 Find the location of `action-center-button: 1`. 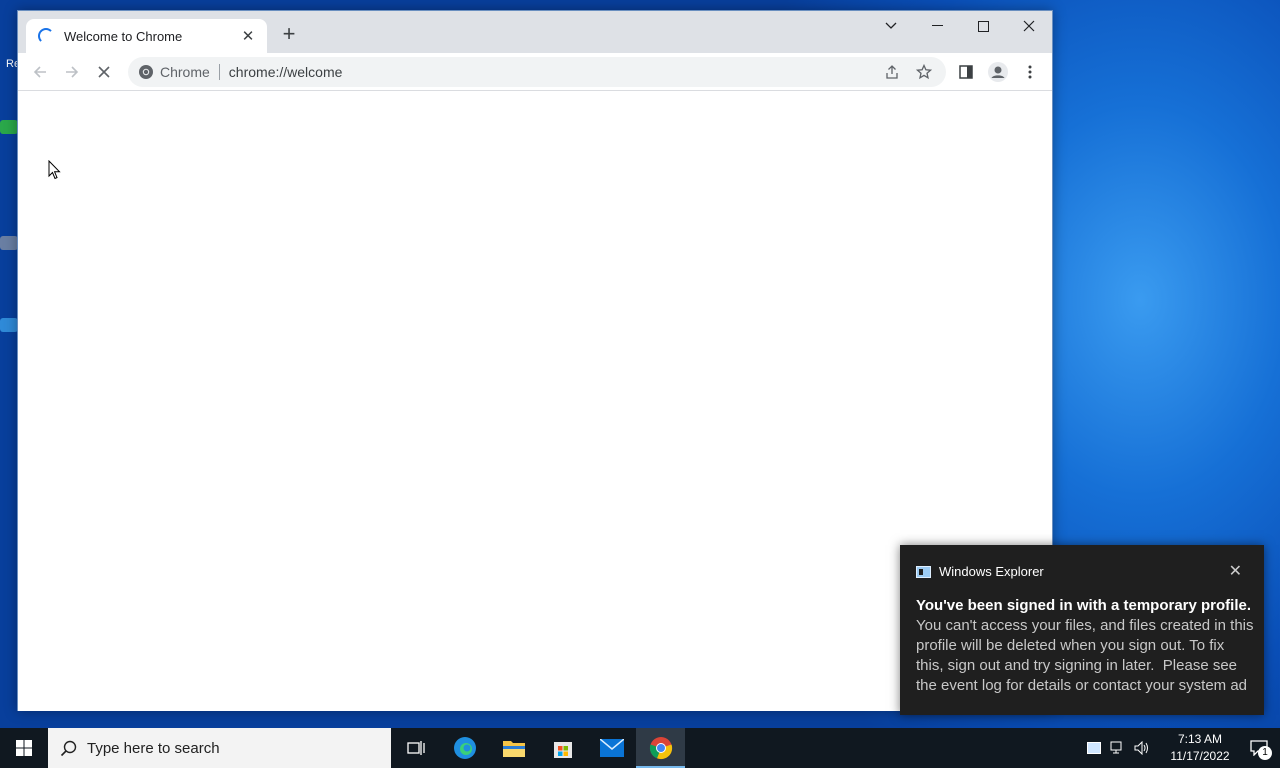

action-center-button: 1 is located at coordinates (1259, 748).